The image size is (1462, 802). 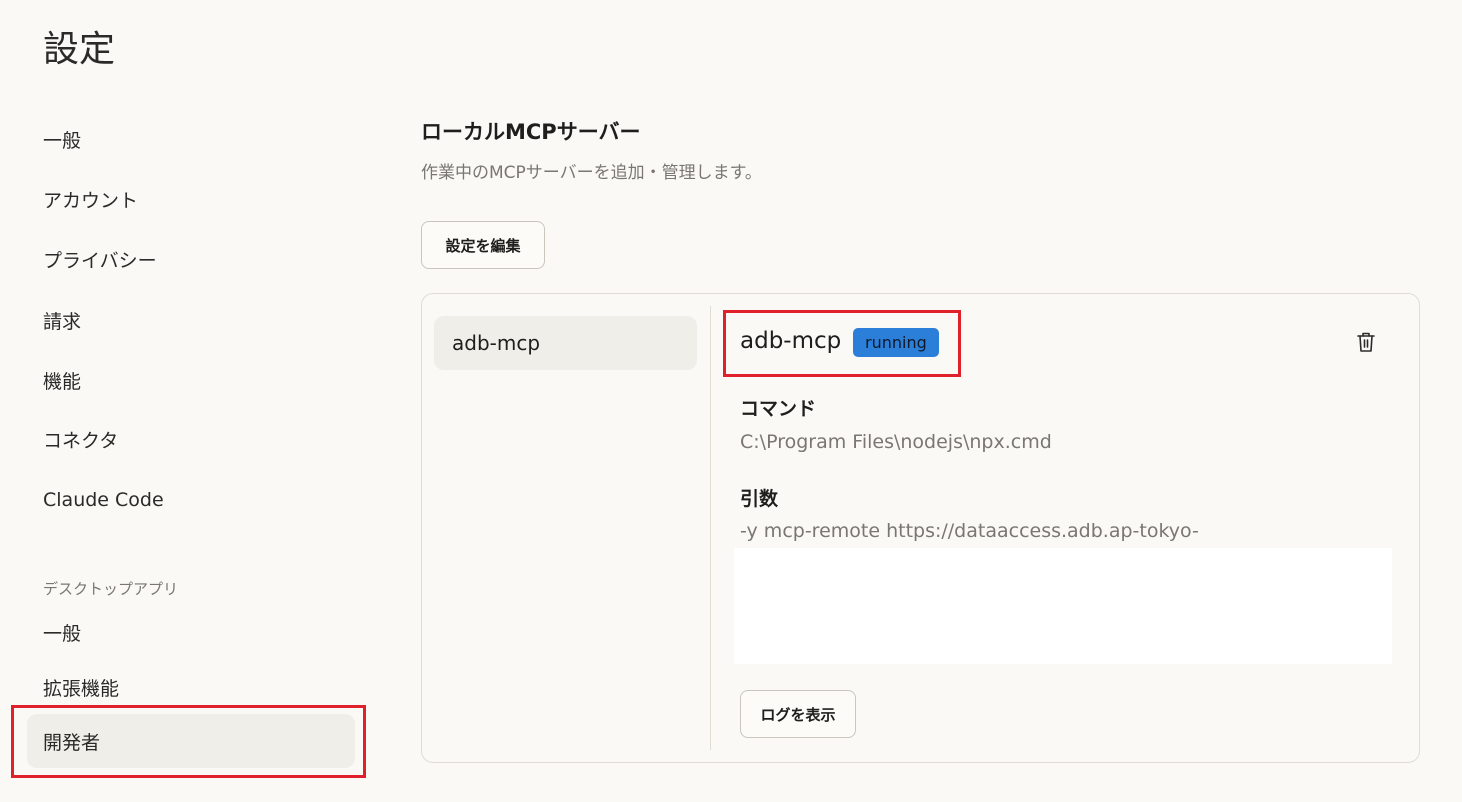 What do you see at coordinates (798, 714) in the screenshot?
I see `view-logs-button: ログを表示` at bounding box center [798, 714].